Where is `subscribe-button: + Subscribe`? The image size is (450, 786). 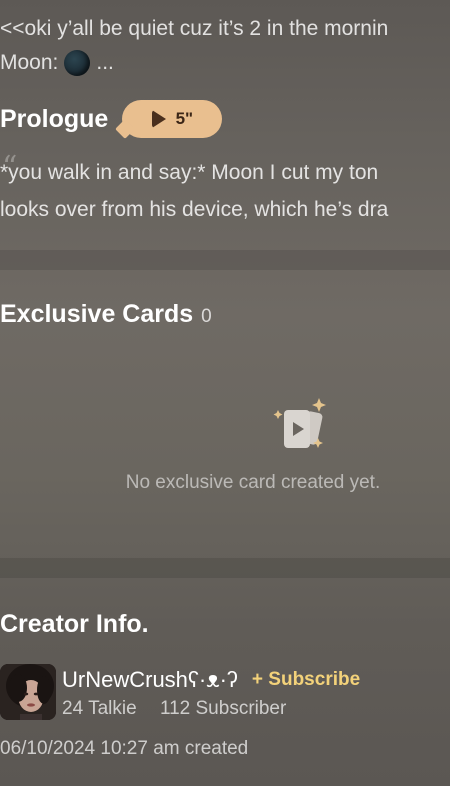 subscribe-button: + Subscribe is located at coordinates (306, 680).